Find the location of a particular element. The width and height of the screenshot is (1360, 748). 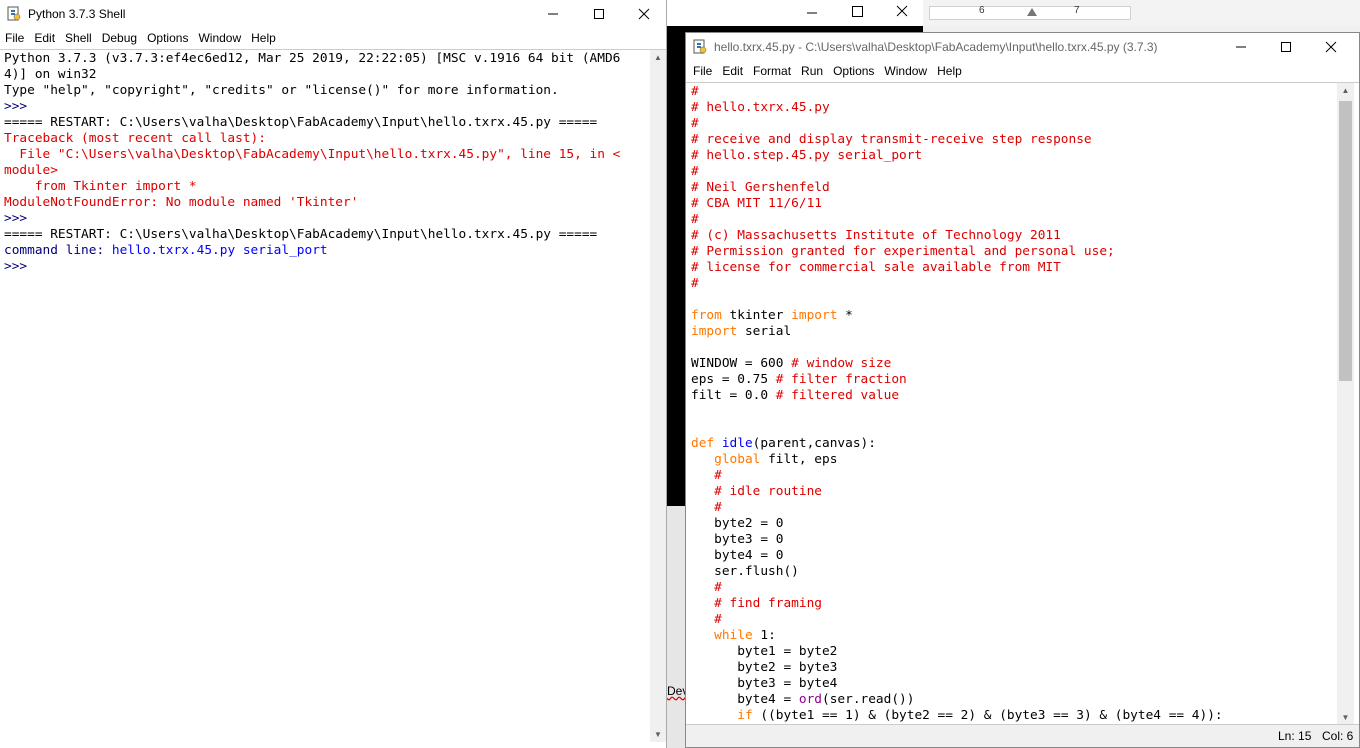

shell-menu-debug: Debug is located at coordinates (119, 38).